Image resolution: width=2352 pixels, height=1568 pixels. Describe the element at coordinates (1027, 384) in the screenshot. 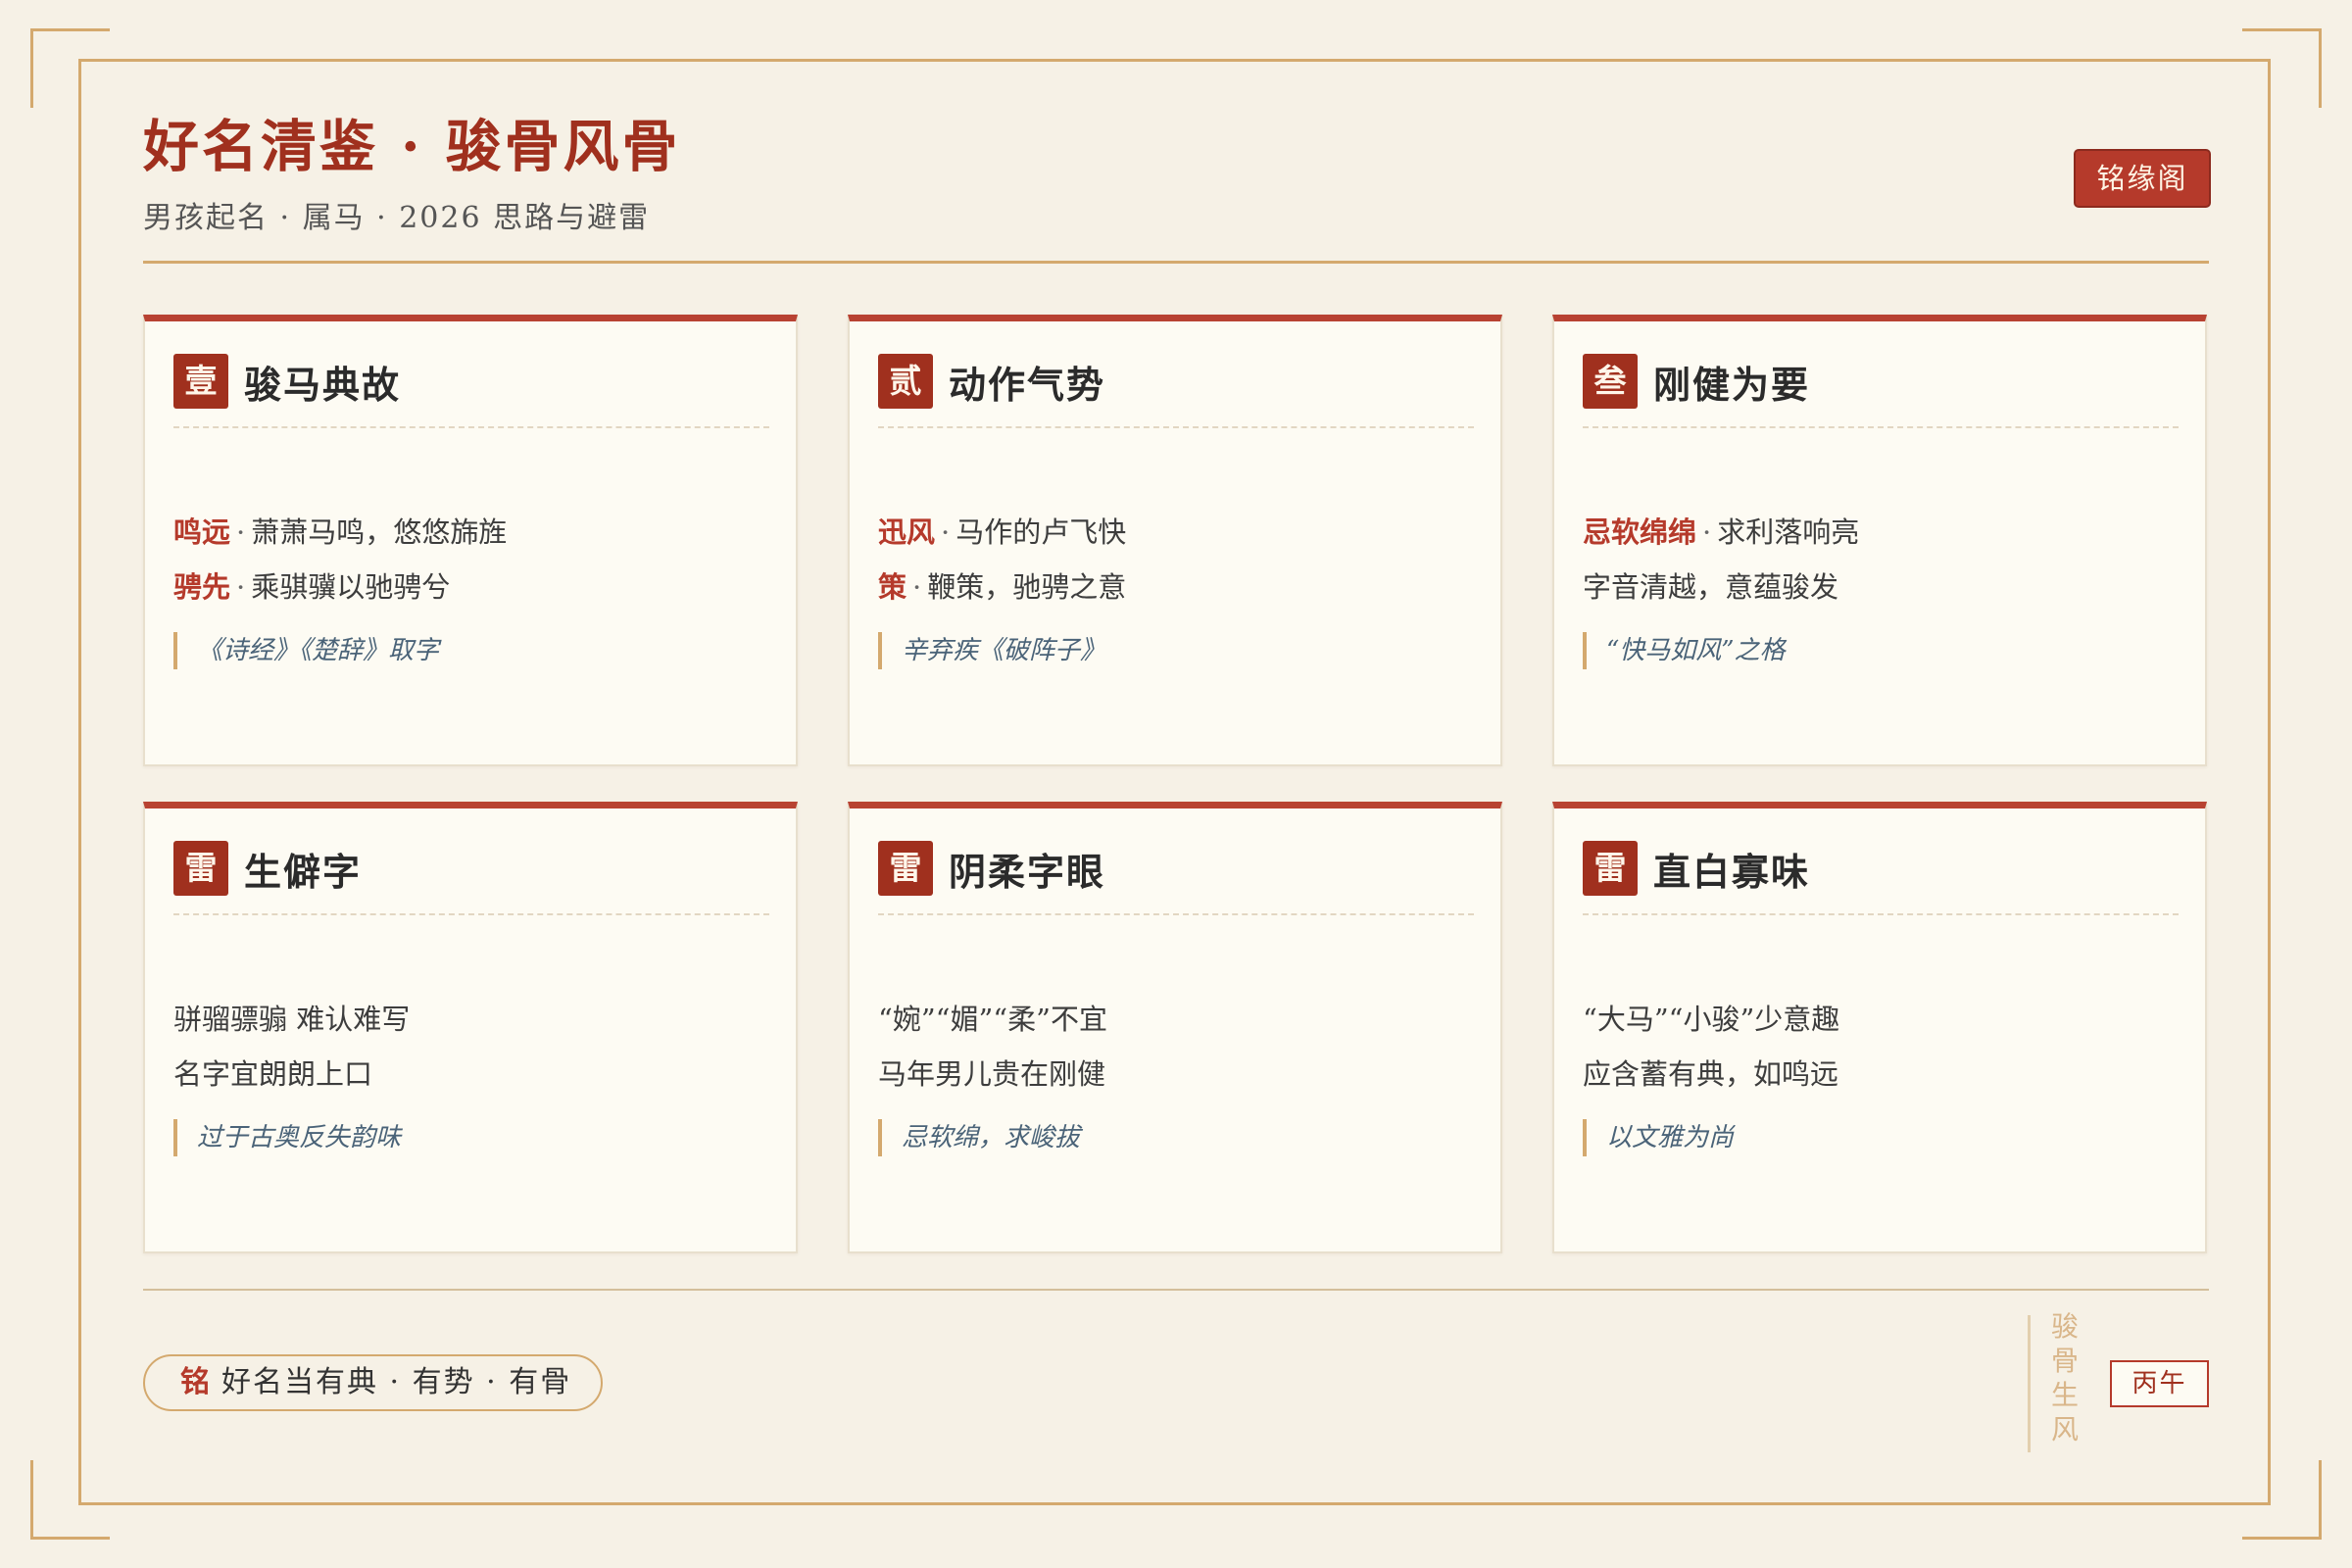

I see `card-title: 动作气势` at that location.